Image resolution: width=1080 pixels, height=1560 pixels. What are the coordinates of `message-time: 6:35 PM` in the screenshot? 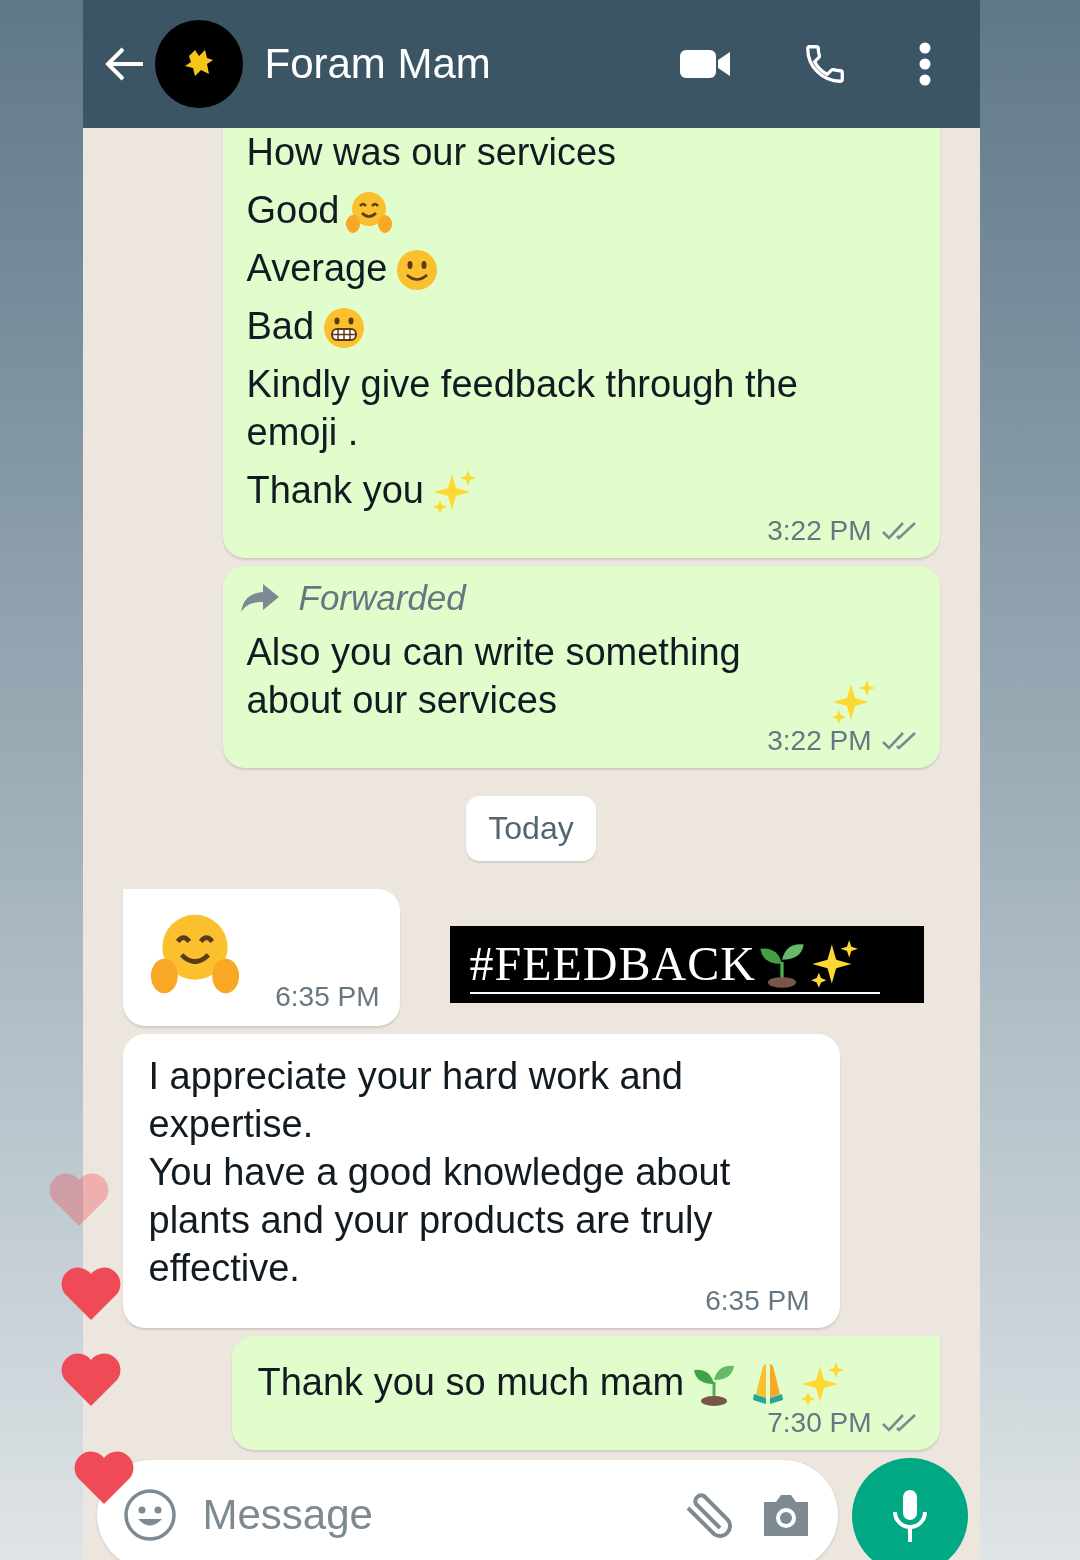 It's located at (327, 997).